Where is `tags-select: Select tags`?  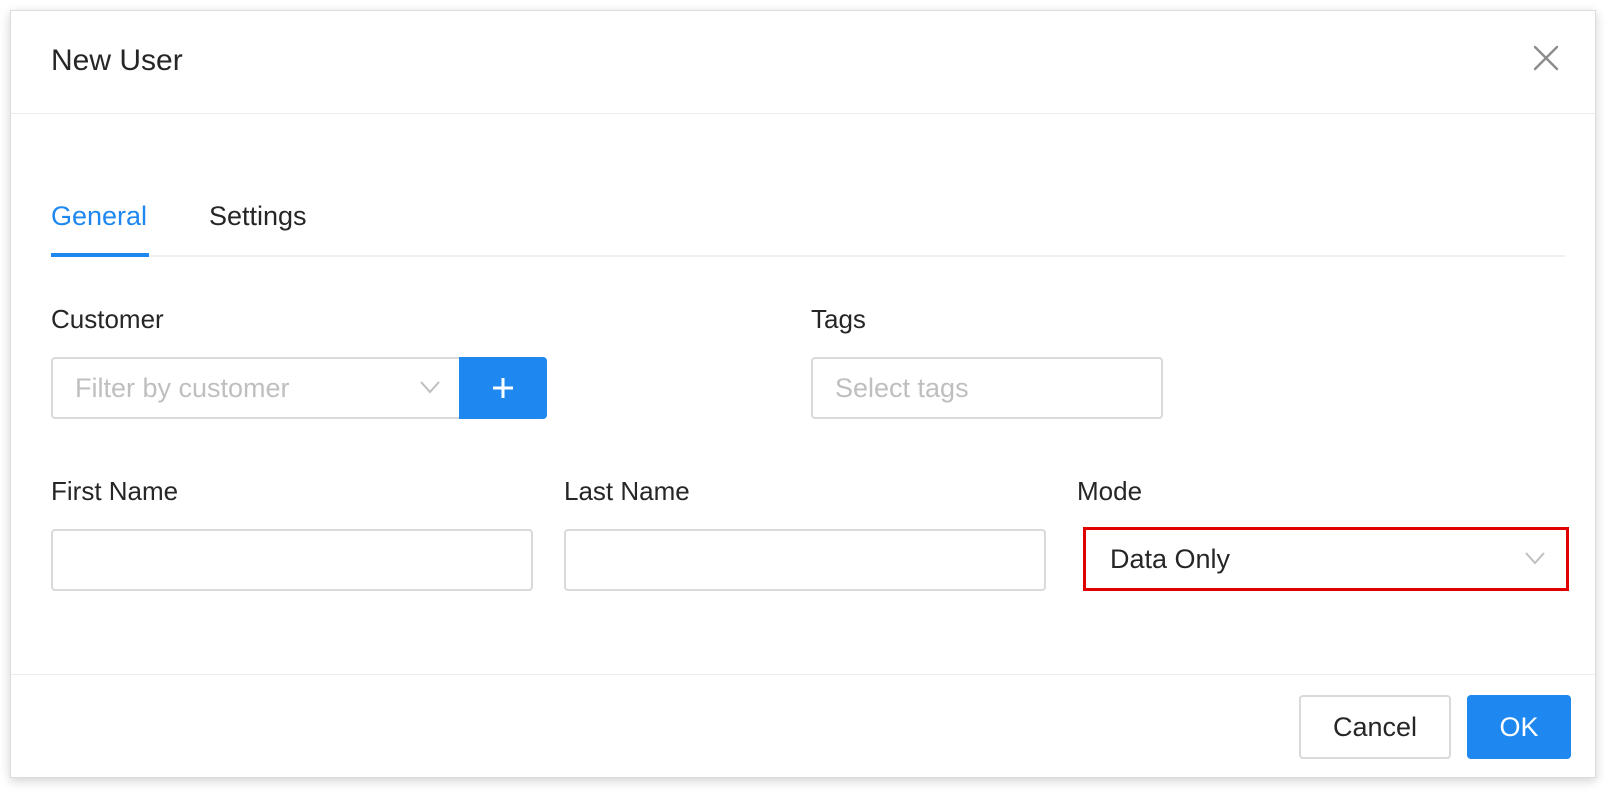
tags-select: Select tags is located at coordinates (987, 388).